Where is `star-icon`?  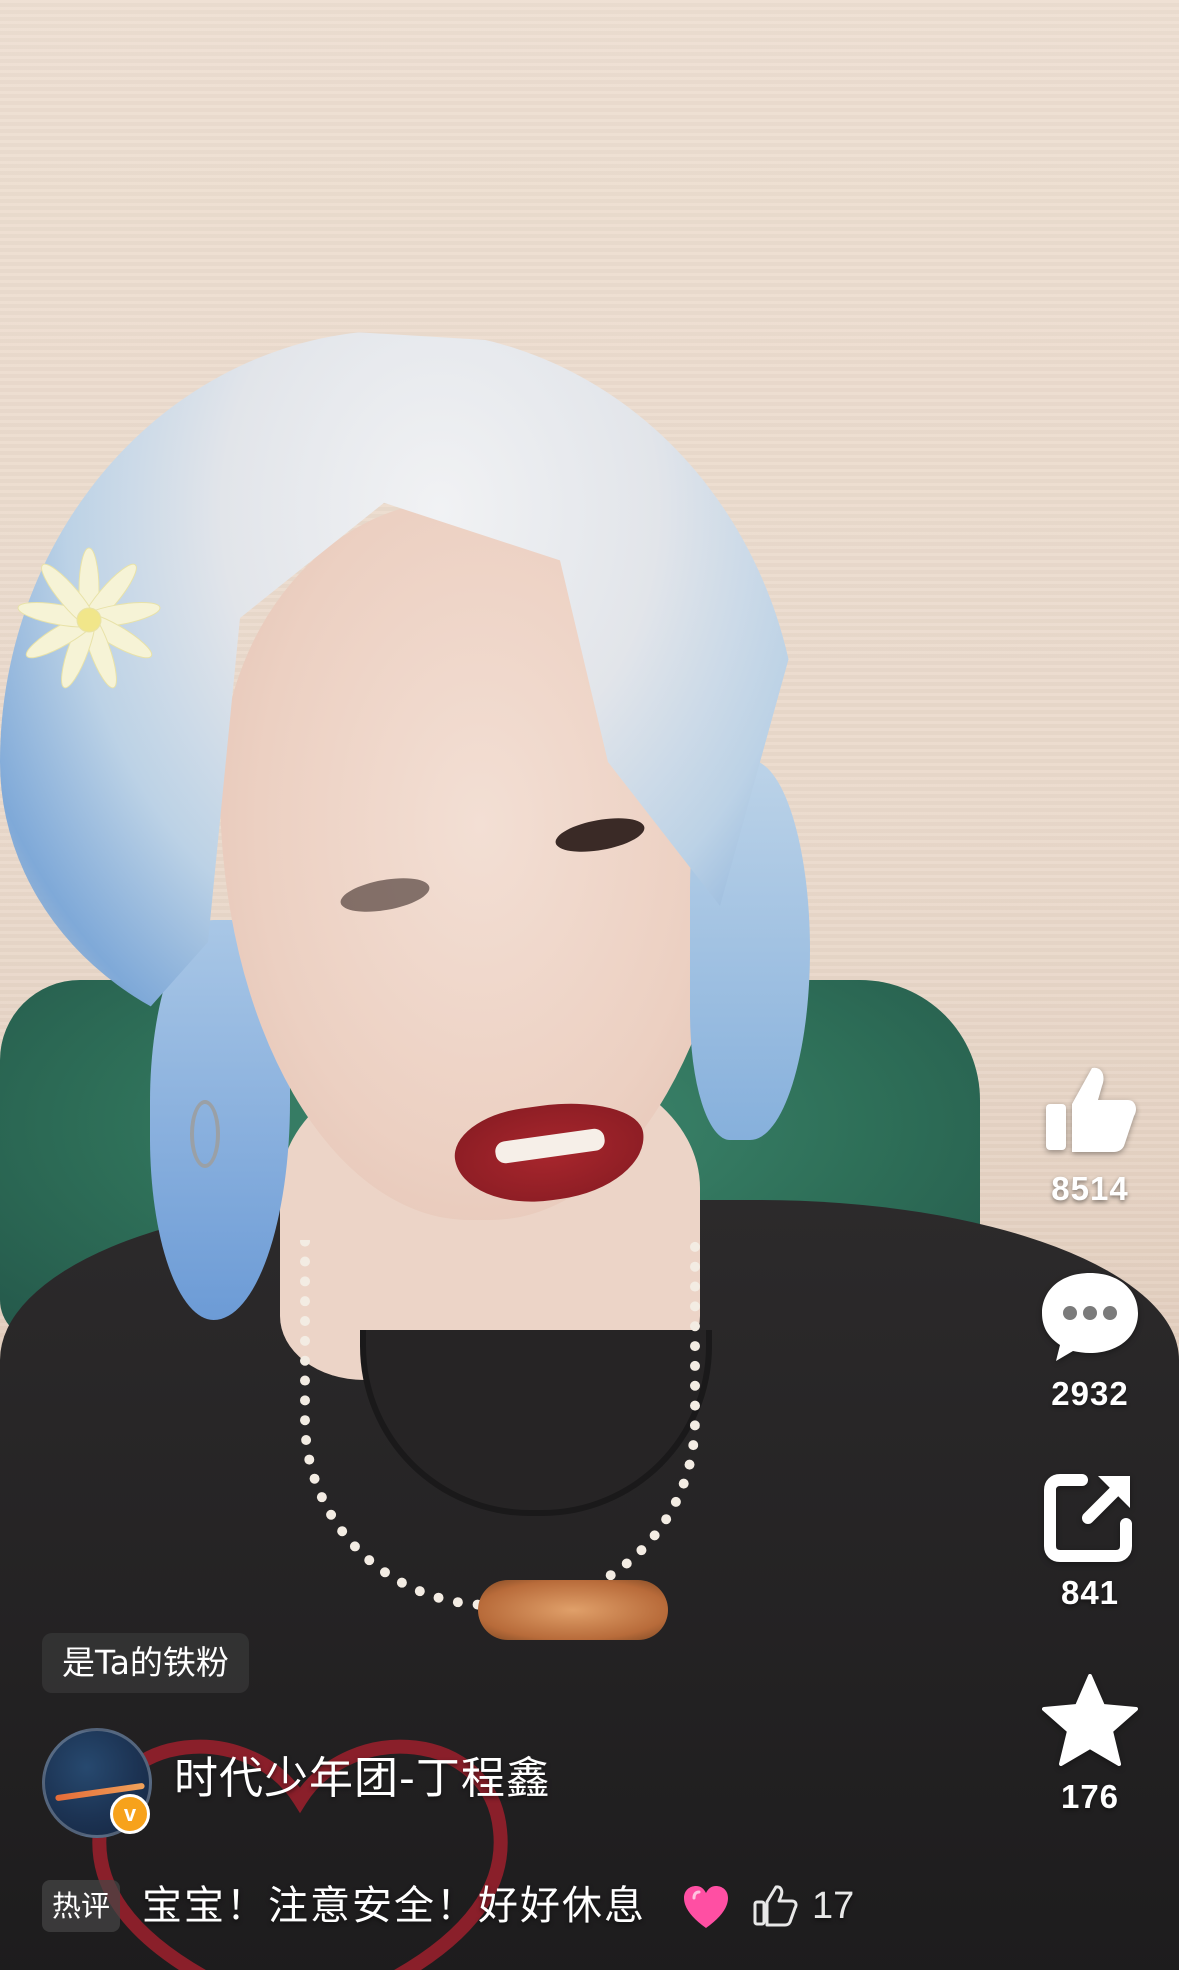 star-icon is located at coordinates (1090, 1720).